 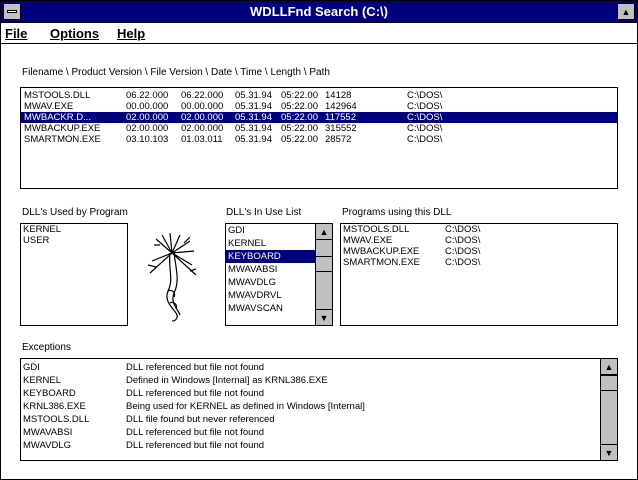 What do you see at coordinates (62, 128) in the screenshot?
I see `file-name-cell: MWBACKUP.EXE` at bounding box center [62, 128].